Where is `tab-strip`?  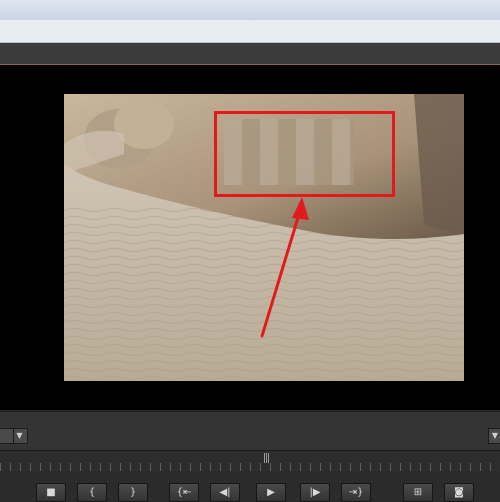 tab-strip is located at coordinates (250, 31).